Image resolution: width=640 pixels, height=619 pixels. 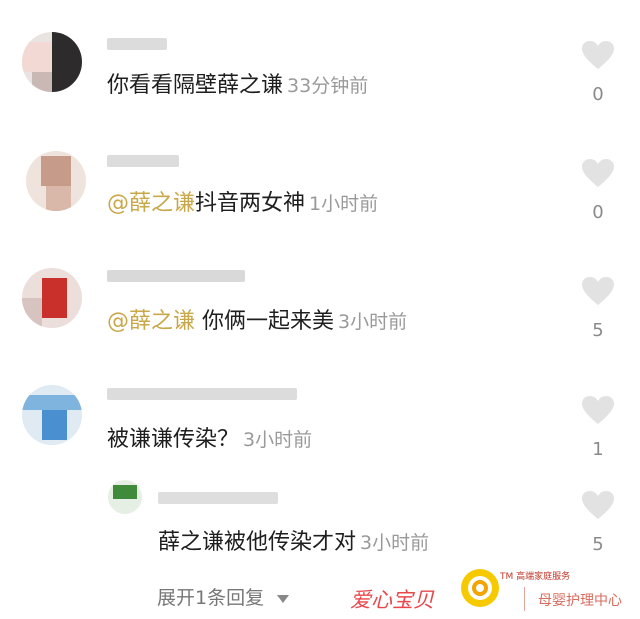 I want to click on comment-time: 1小时前, so click(x=344, y=204).